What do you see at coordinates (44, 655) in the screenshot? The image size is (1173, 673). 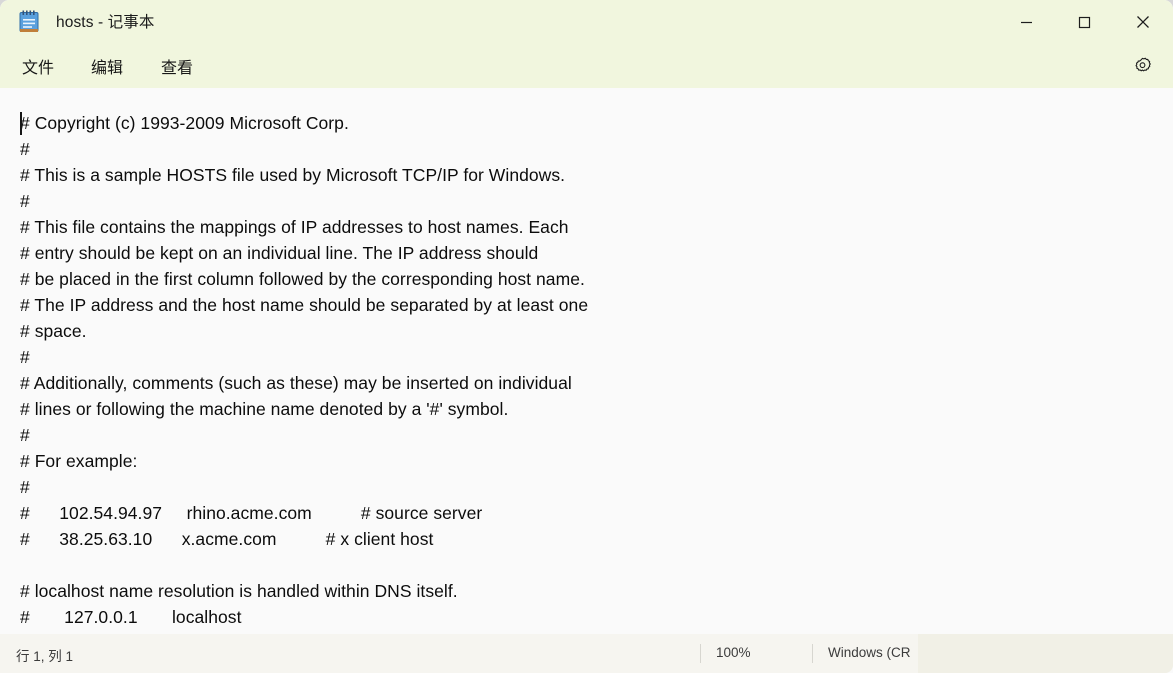 I see `status-cursor-position: 行 1, 列 1` at bounding box center [44, 655].